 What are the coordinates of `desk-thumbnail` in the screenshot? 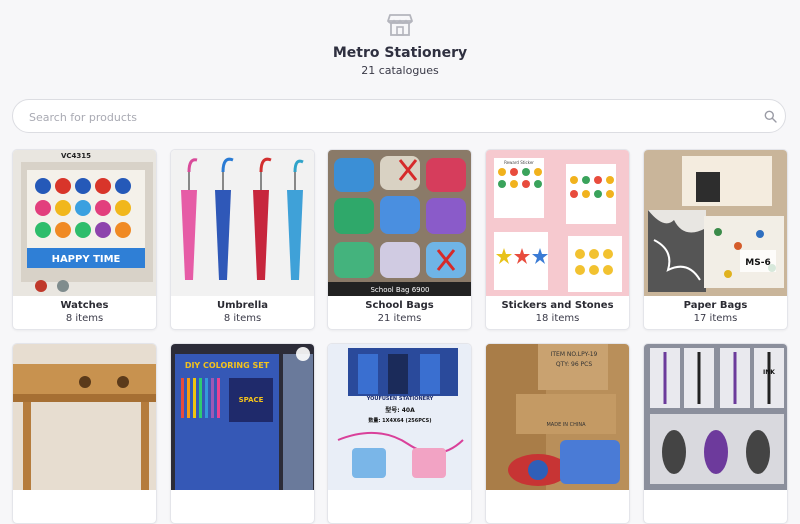 It's located at (84, 417).